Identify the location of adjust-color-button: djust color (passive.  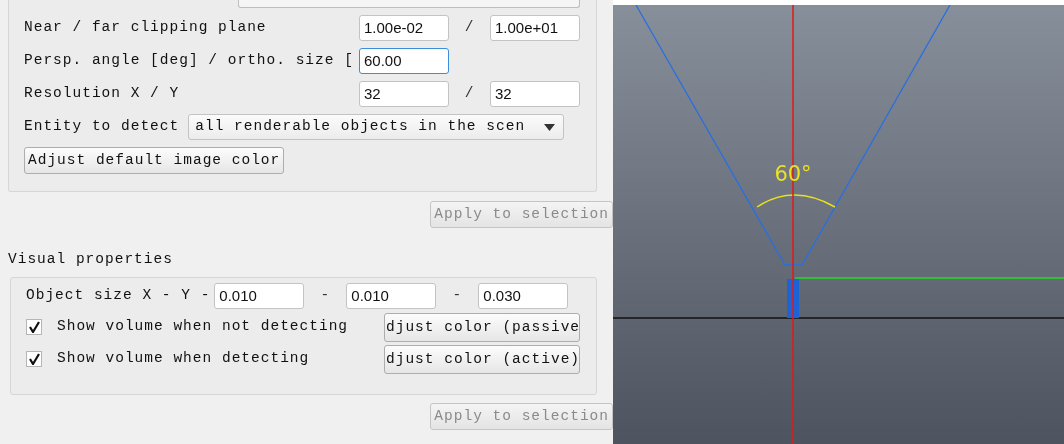
(482, 327).